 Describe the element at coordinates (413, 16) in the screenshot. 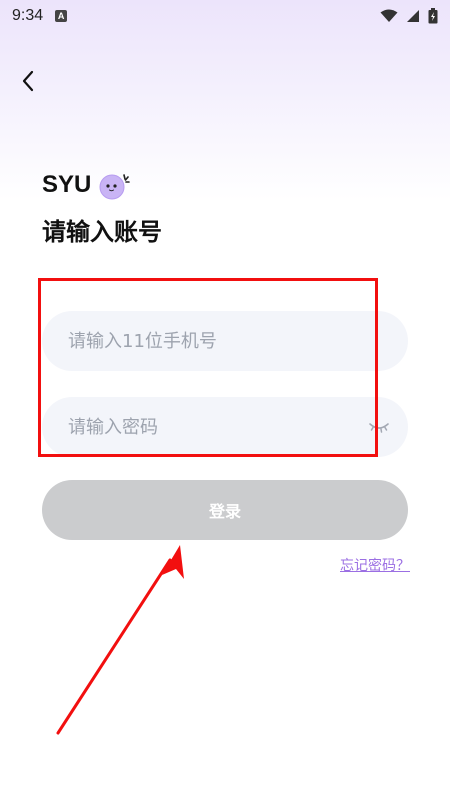

I see `cell-signal-icon` at that location.